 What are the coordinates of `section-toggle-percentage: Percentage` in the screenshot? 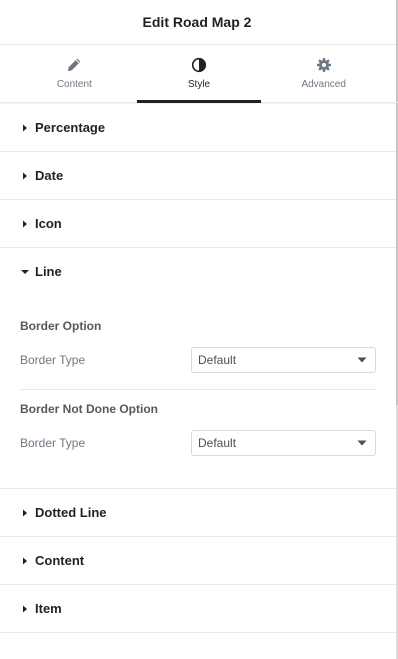 It's located at (199, 127).